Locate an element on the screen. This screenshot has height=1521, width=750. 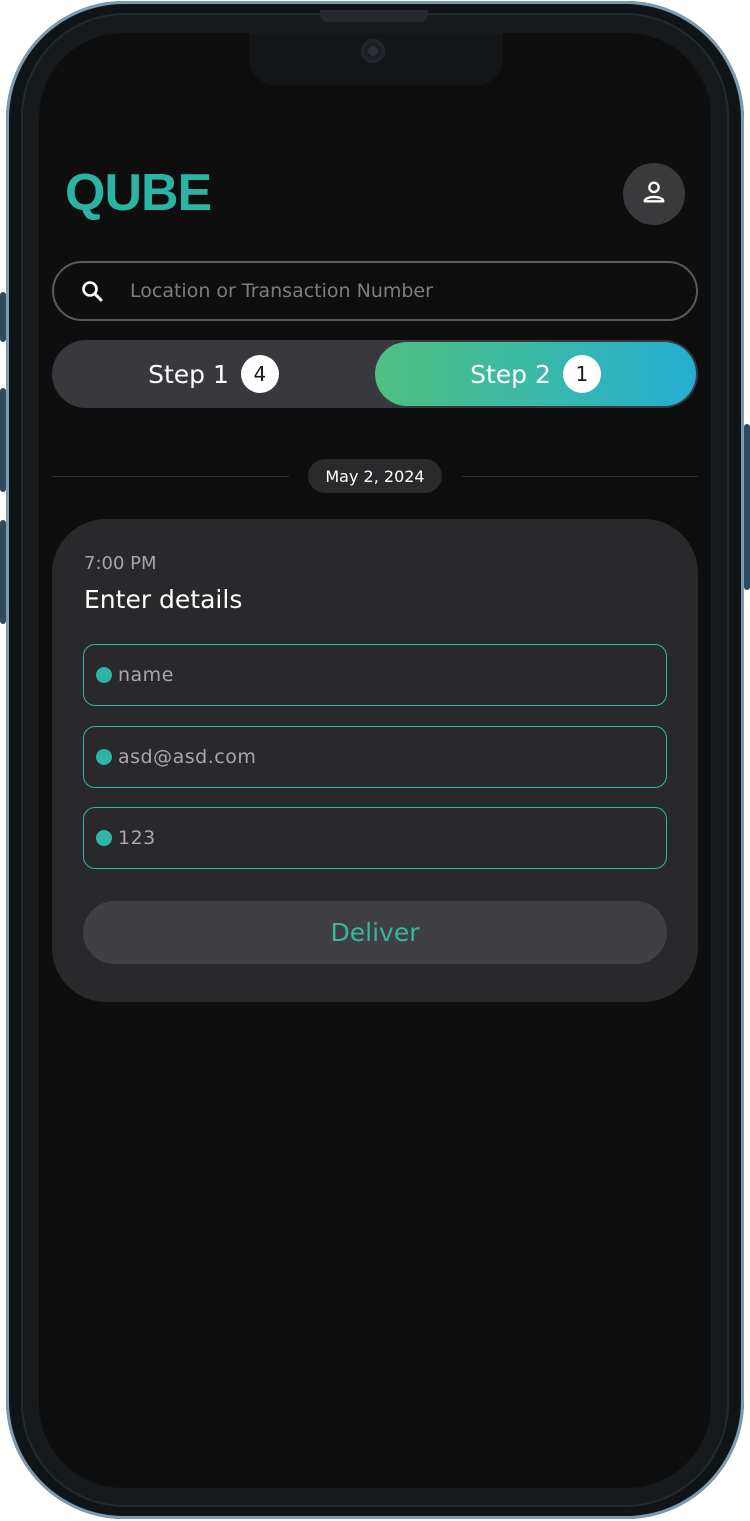
phone-notch is located at coordinates (376, 59).